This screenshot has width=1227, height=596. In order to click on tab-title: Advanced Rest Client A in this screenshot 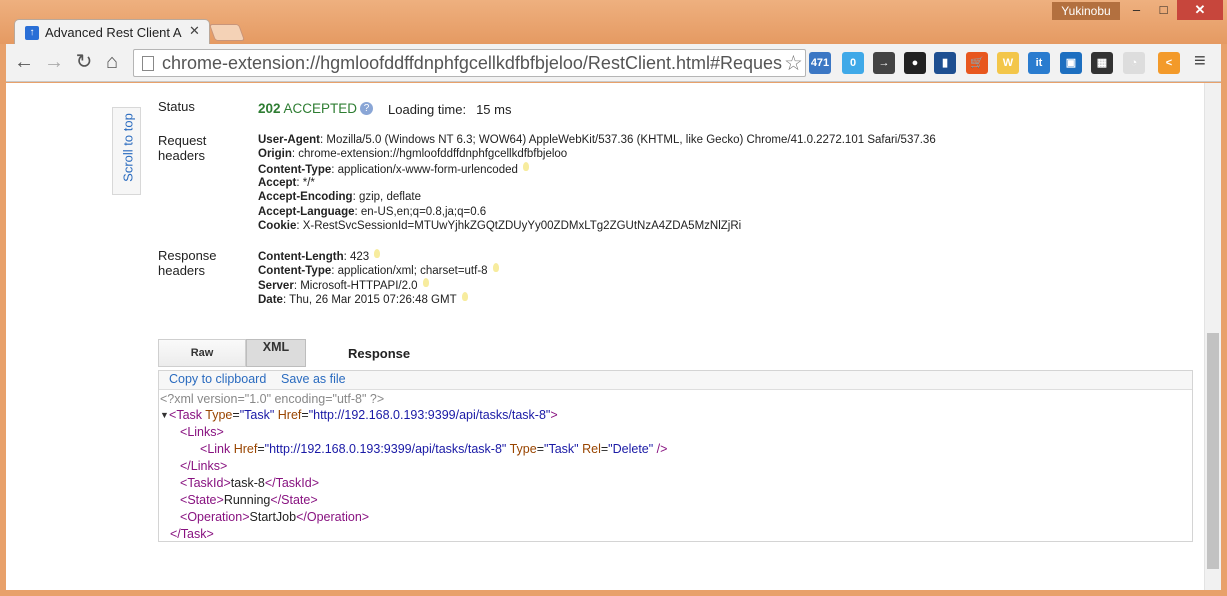, I will do `click(113, 32)`.